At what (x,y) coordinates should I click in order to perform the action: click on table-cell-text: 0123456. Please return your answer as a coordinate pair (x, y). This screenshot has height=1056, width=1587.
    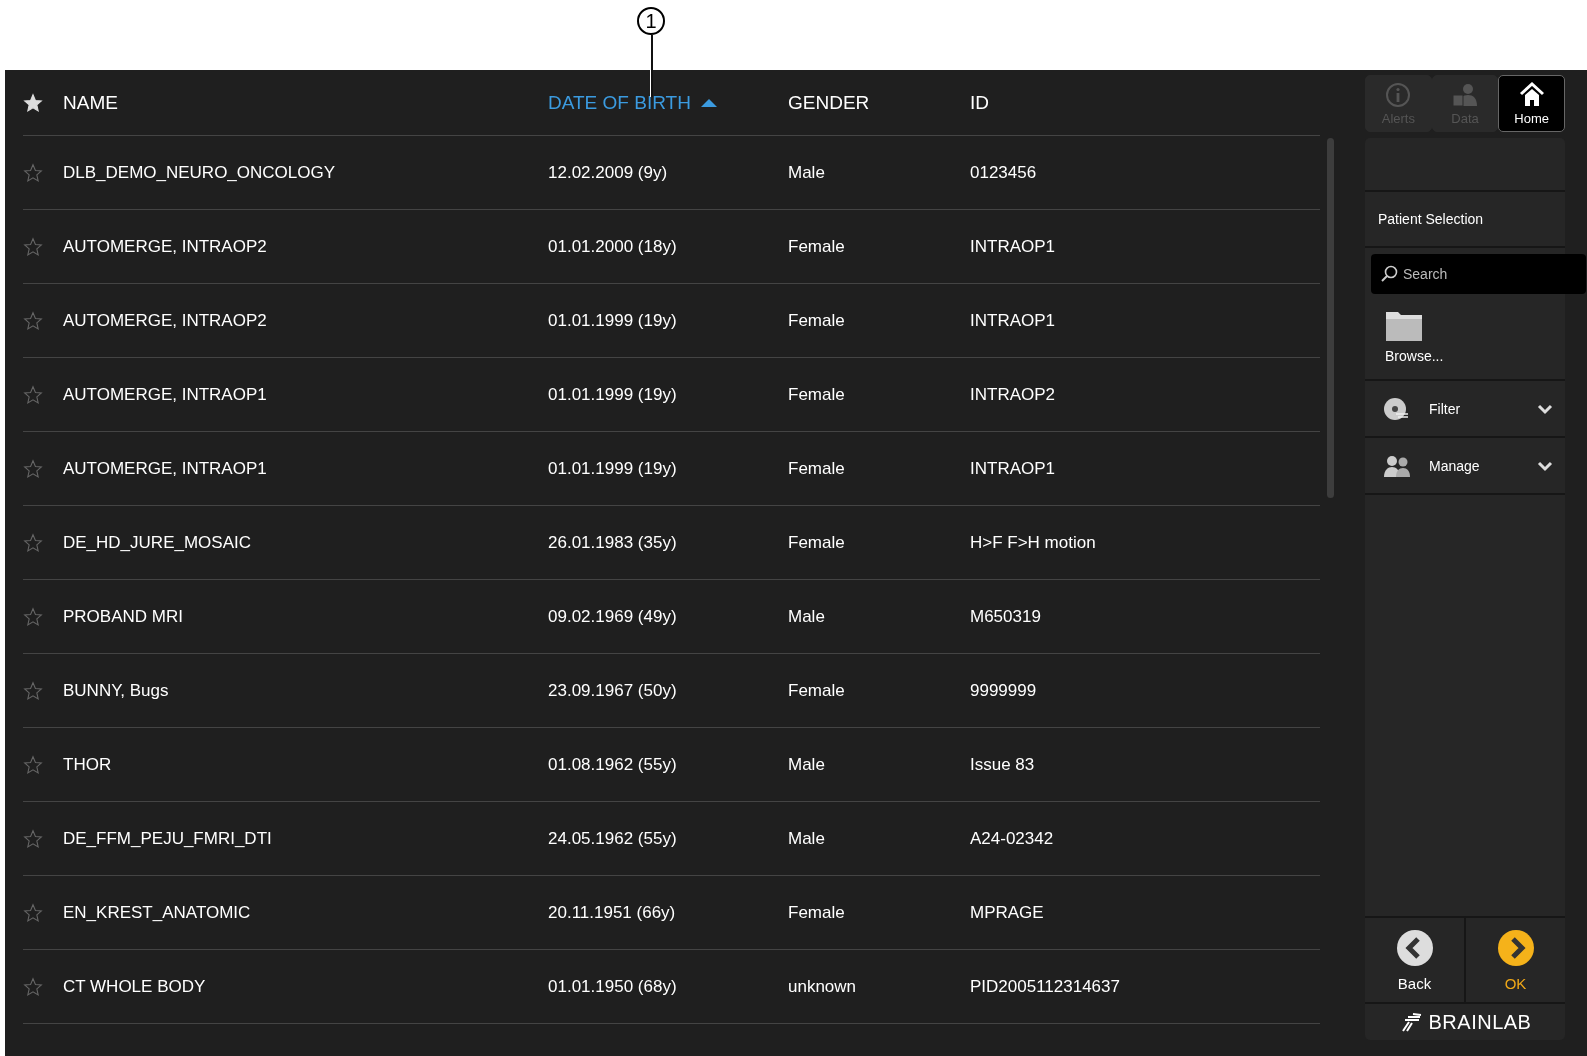
    Looking at the image, I should click on (1004, 172).